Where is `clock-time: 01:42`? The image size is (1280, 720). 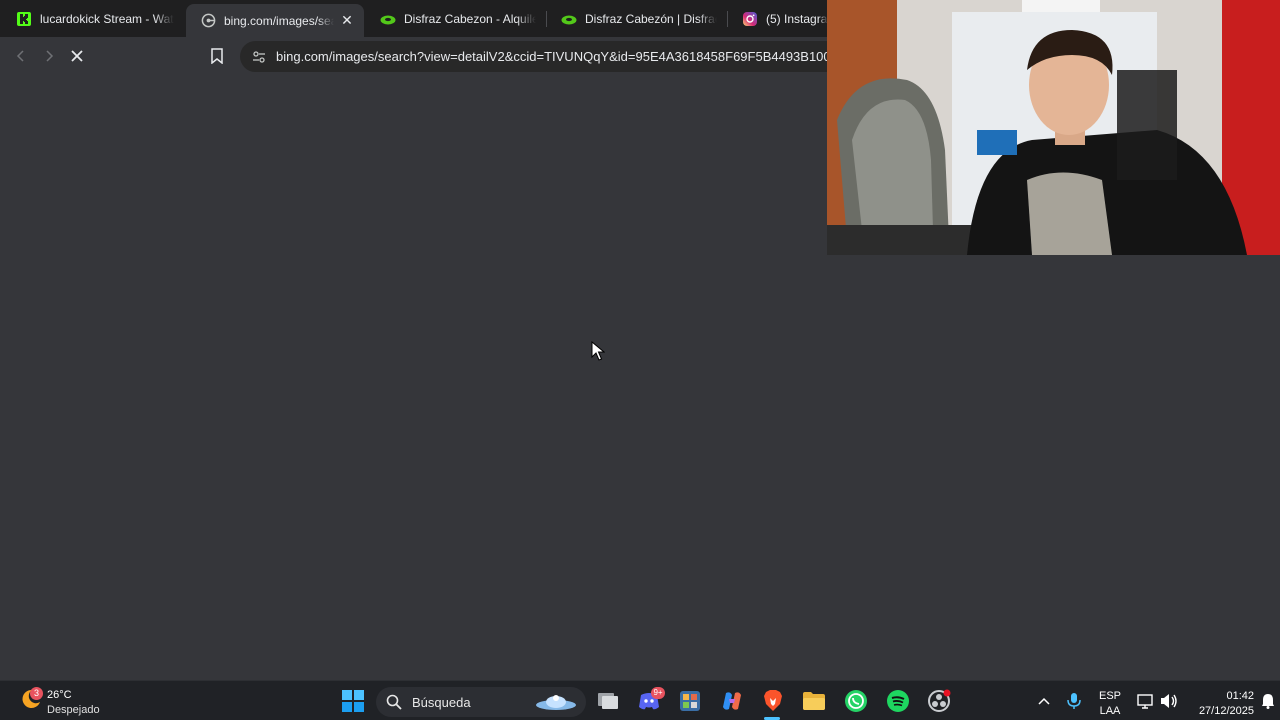
clock-time: 01:42 is located at coordinates (1221, 696).